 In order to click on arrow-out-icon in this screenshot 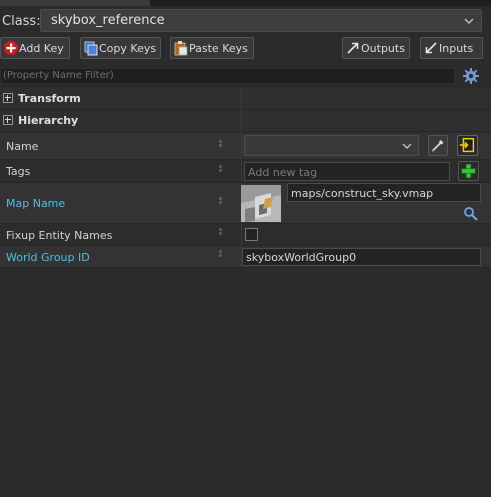, I will do `click(353, 48)`.